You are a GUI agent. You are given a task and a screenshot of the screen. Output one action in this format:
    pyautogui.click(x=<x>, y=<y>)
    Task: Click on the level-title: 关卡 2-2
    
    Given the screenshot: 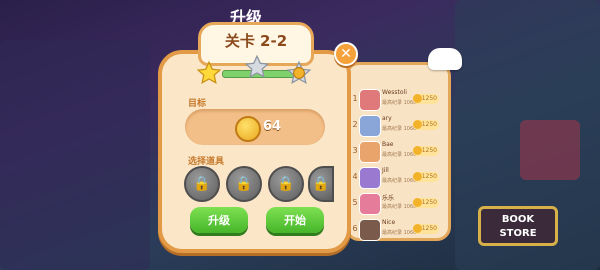 What is the action you would take?
    pyautogui.click(x=256, y=41)
    